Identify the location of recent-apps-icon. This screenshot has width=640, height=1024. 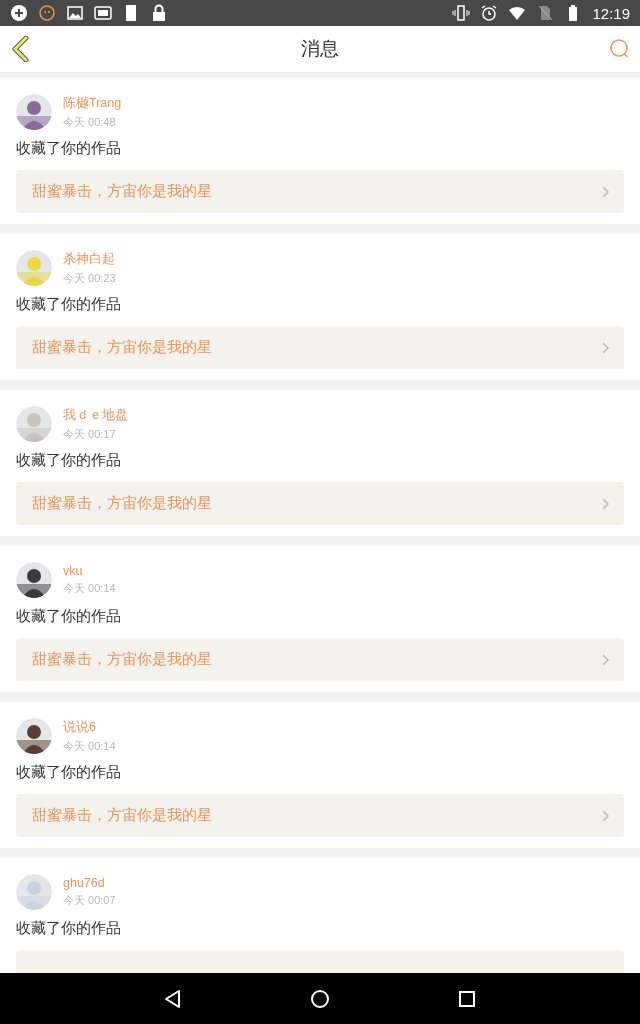
(466, 998).